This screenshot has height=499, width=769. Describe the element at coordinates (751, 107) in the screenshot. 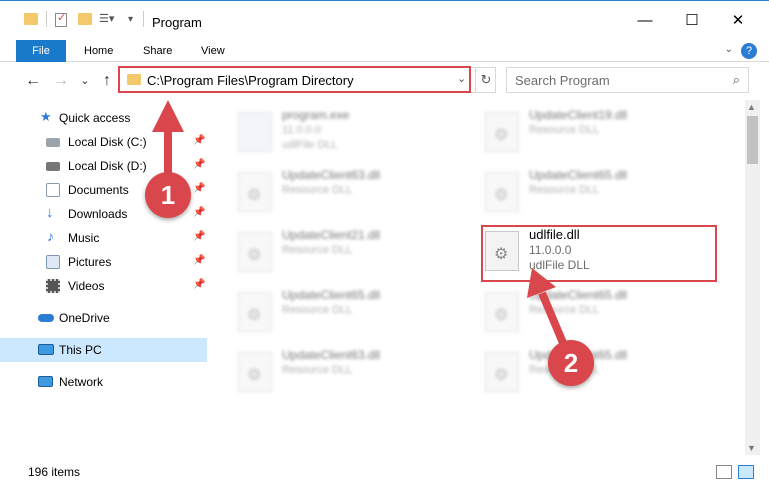

I see `scroll-up-icon: ▲` at that location.